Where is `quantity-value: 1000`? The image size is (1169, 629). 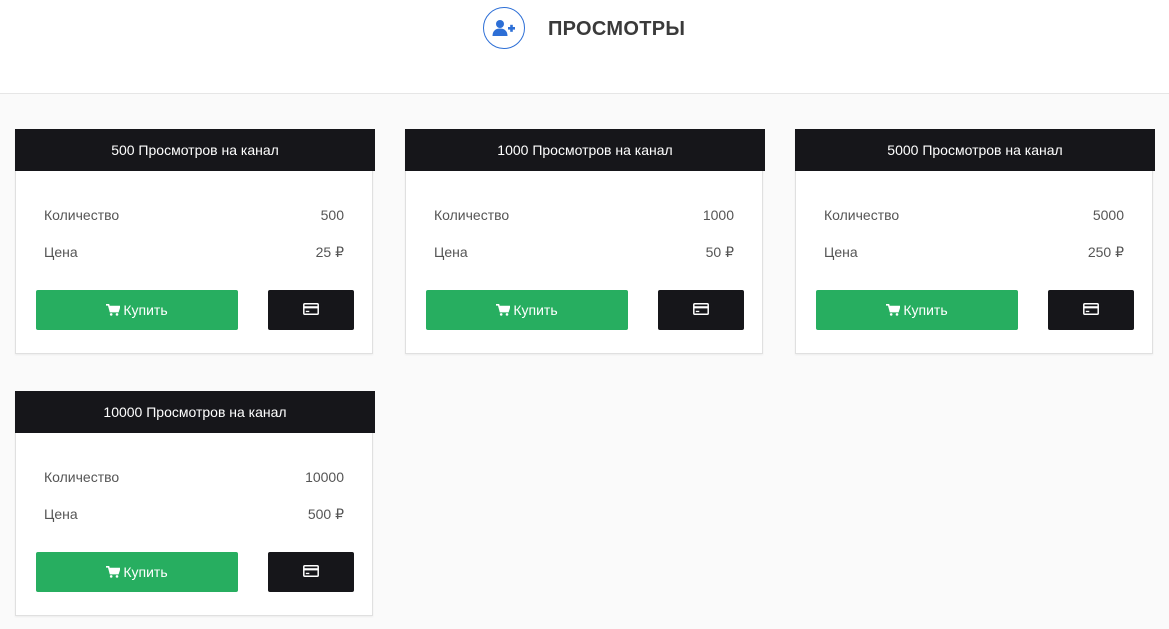
quantity-value: 1000 is located at coordinates (718, 215).